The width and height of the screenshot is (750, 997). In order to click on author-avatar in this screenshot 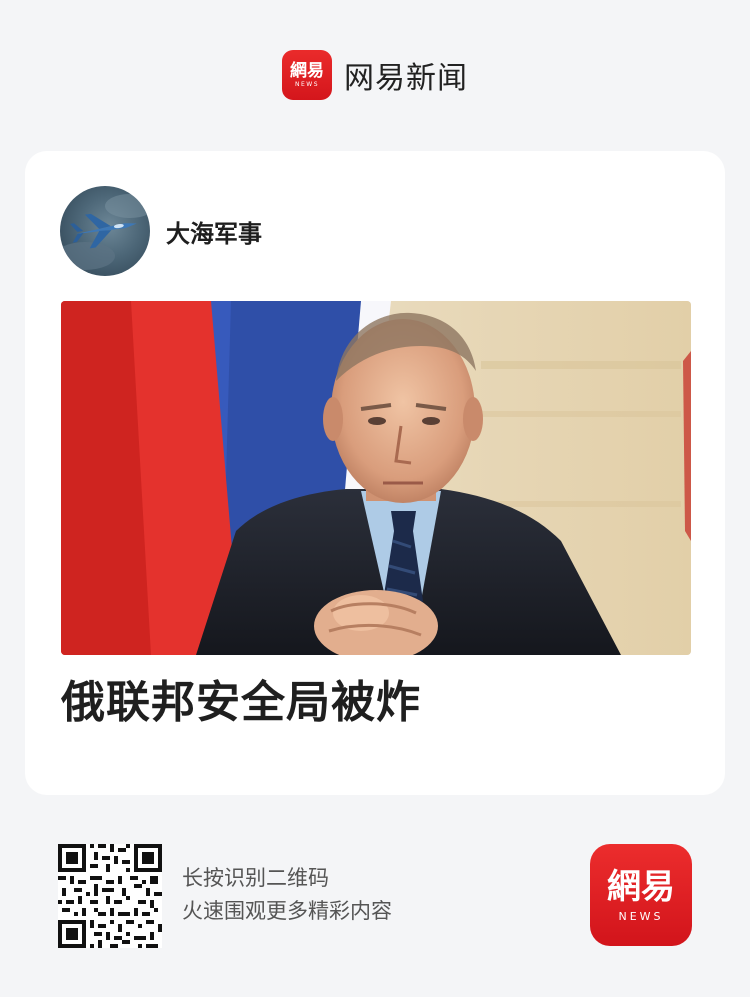, I will do `click(105, 231)`.